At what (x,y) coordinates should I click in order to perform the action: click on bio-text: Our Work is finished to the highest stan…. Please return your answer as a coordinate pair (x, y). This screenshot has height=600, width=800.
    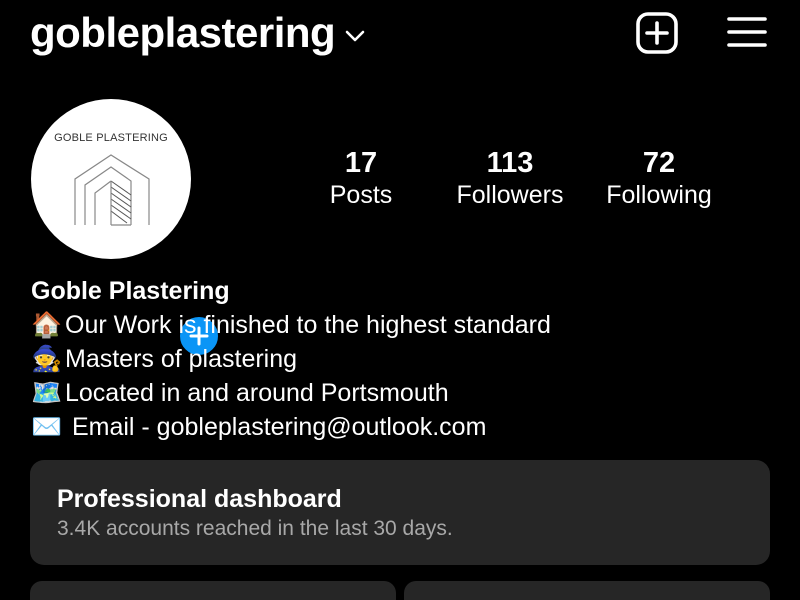
    Looking at the image, I should click on (308, 325).